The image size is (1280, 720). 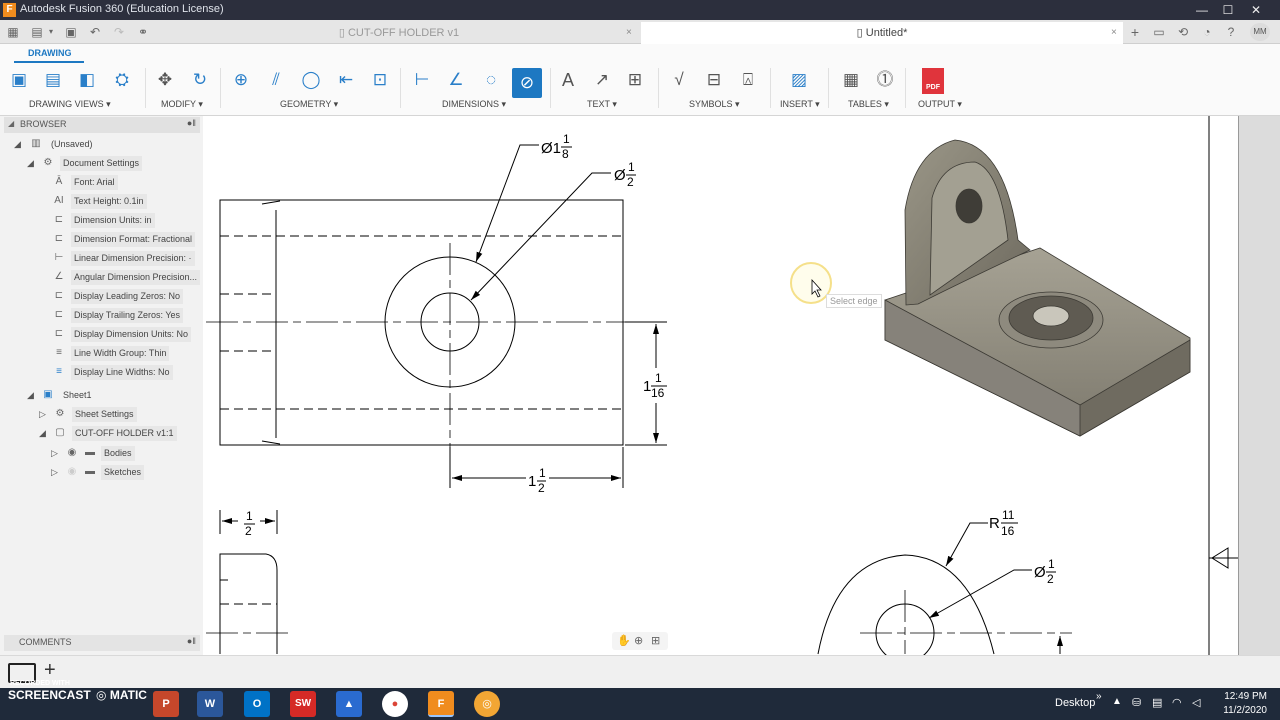 What do you see at coordinates (436, 325) in the screenshot?
I see `front-view` at bounding box center [436, 325].